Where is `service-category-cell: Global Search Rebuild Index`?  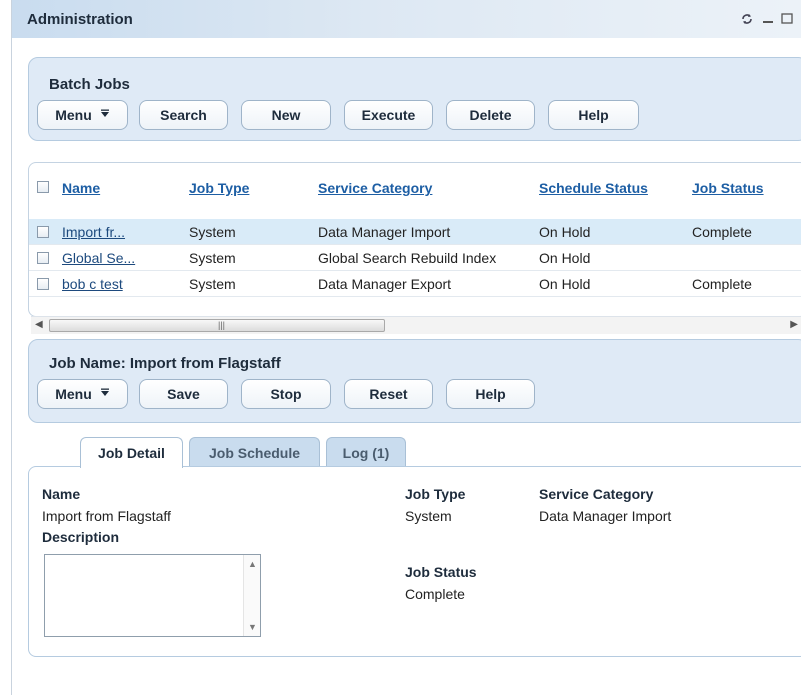 service-category-cell: Global Search Rebuild Index is located at coordinates (407, 258).